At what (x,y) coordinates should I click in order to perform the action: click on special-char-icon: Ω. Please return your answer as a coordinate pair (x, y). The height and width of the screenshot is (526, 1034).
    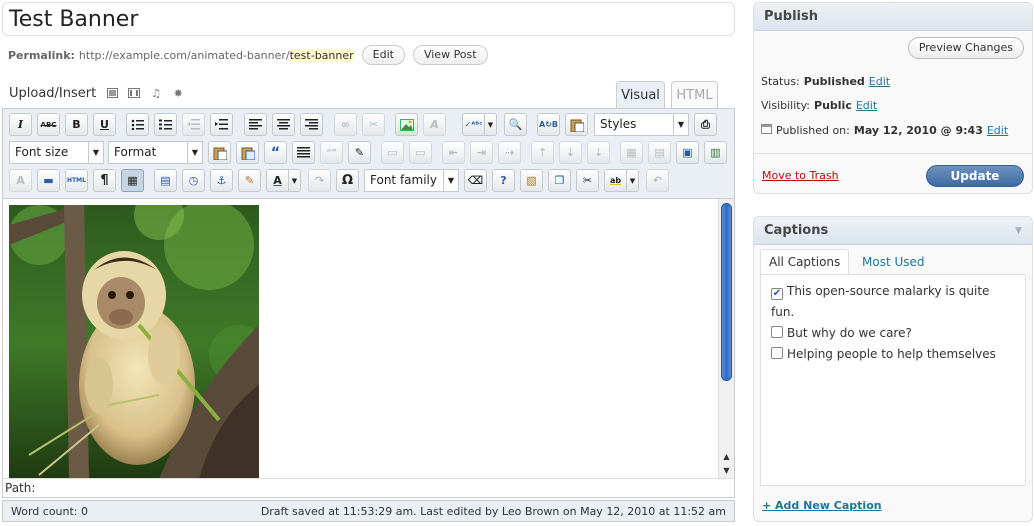
    Looking at the image, I should click on (347, 180).